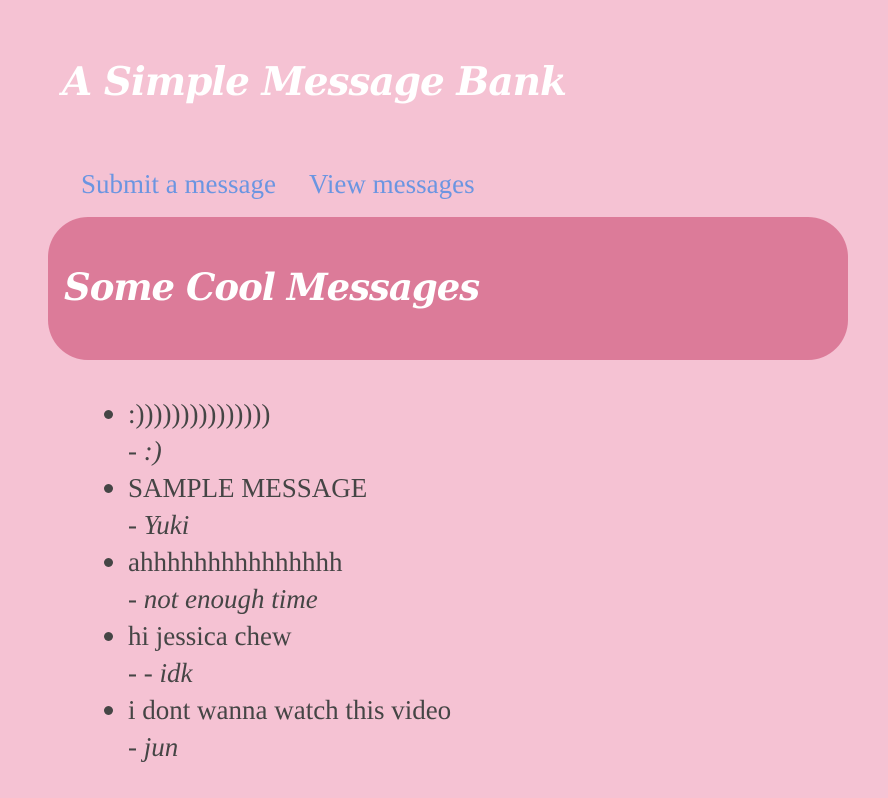  Describe the element at coordinates (176, 673) in the screenshot. I see `author-name: idk` at that location.